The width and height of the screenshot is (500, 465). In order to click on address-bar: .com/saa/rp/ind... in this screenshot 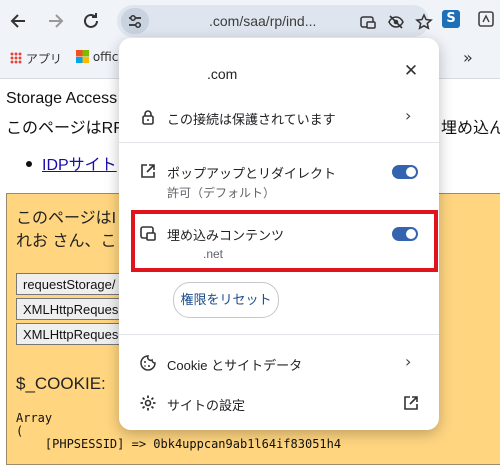, I will do `click(275, 21)`.